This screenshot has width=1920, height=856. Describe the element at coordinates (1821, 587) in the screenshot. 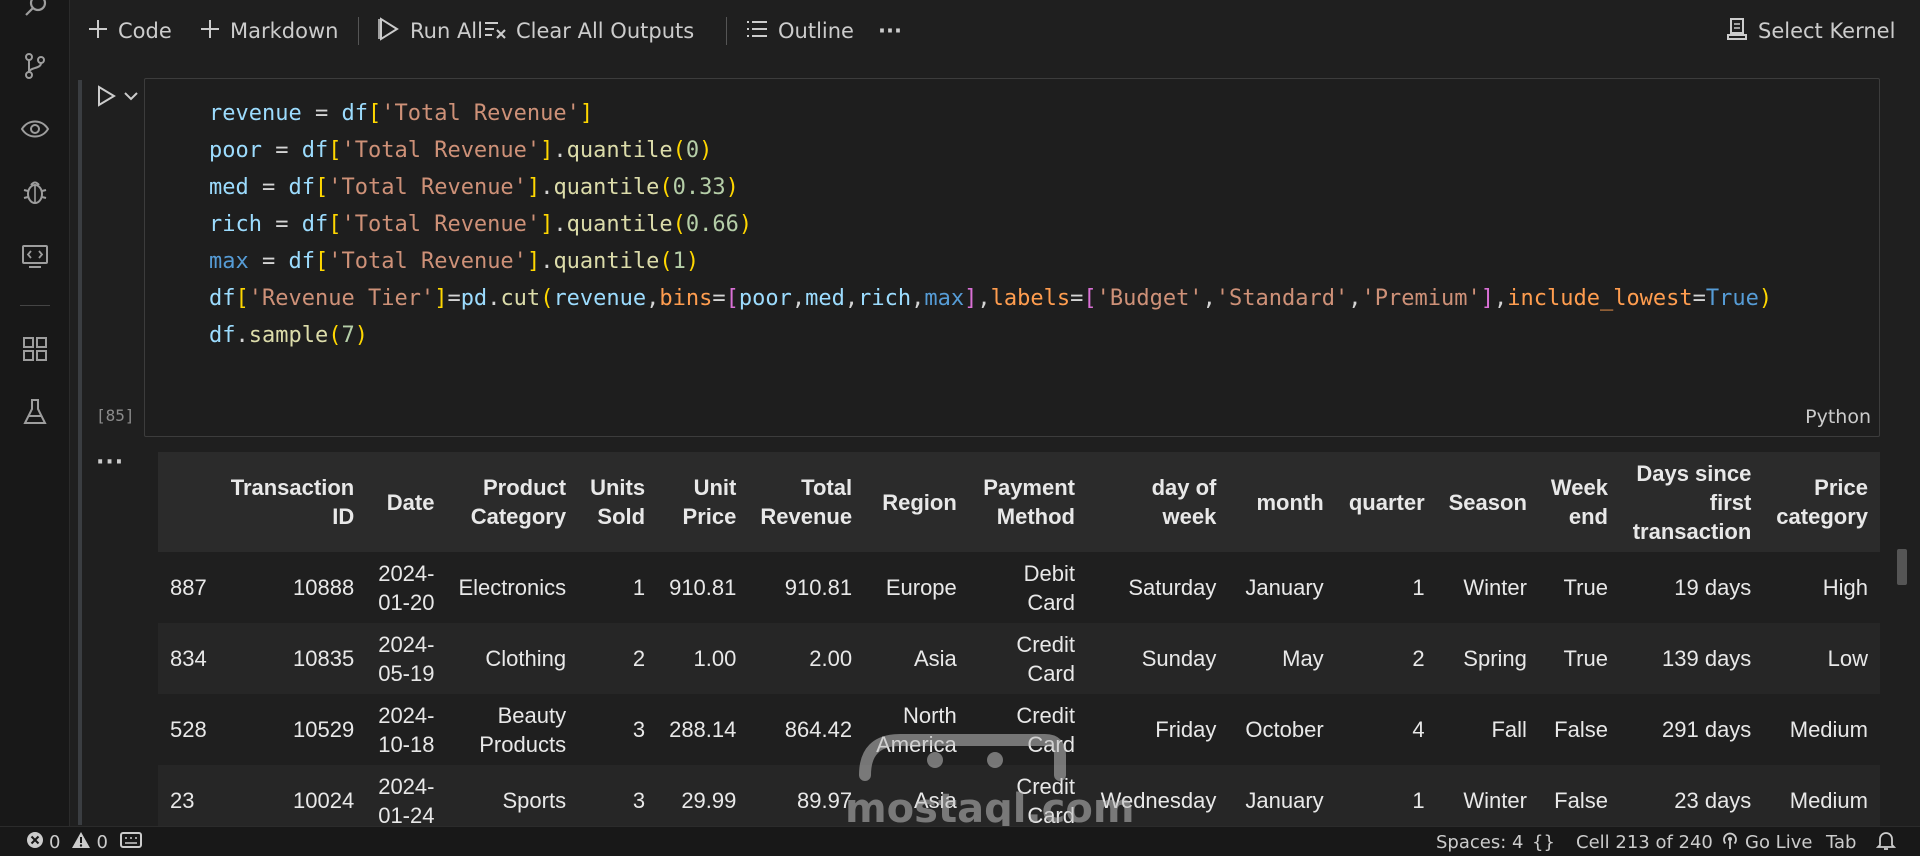

I see `table-cell: High` at that location.